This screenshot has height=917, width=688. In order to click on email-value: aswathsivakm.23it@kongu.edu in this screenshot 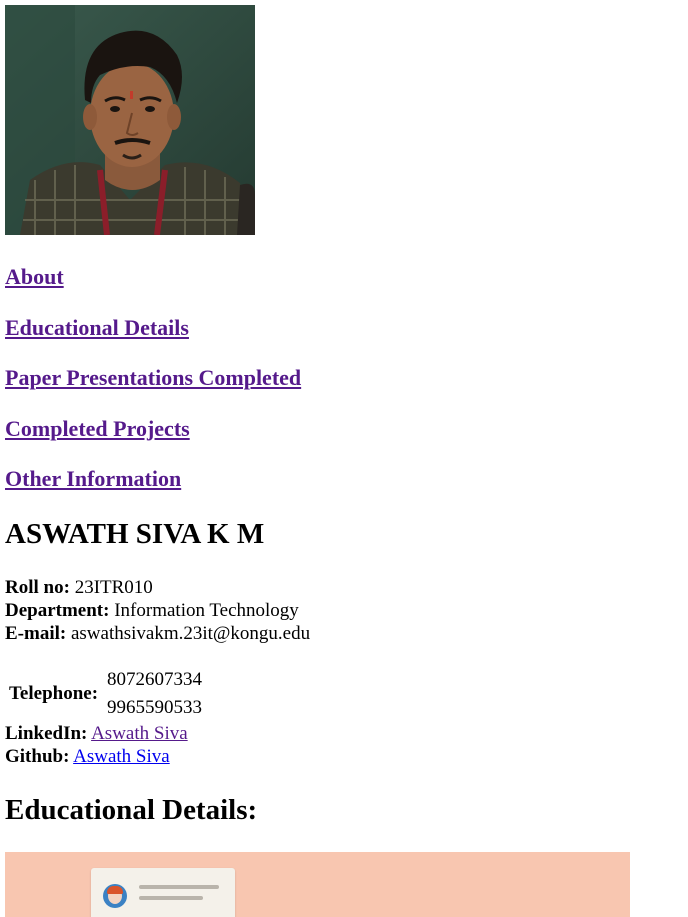, I will do `click(190, 633)`.